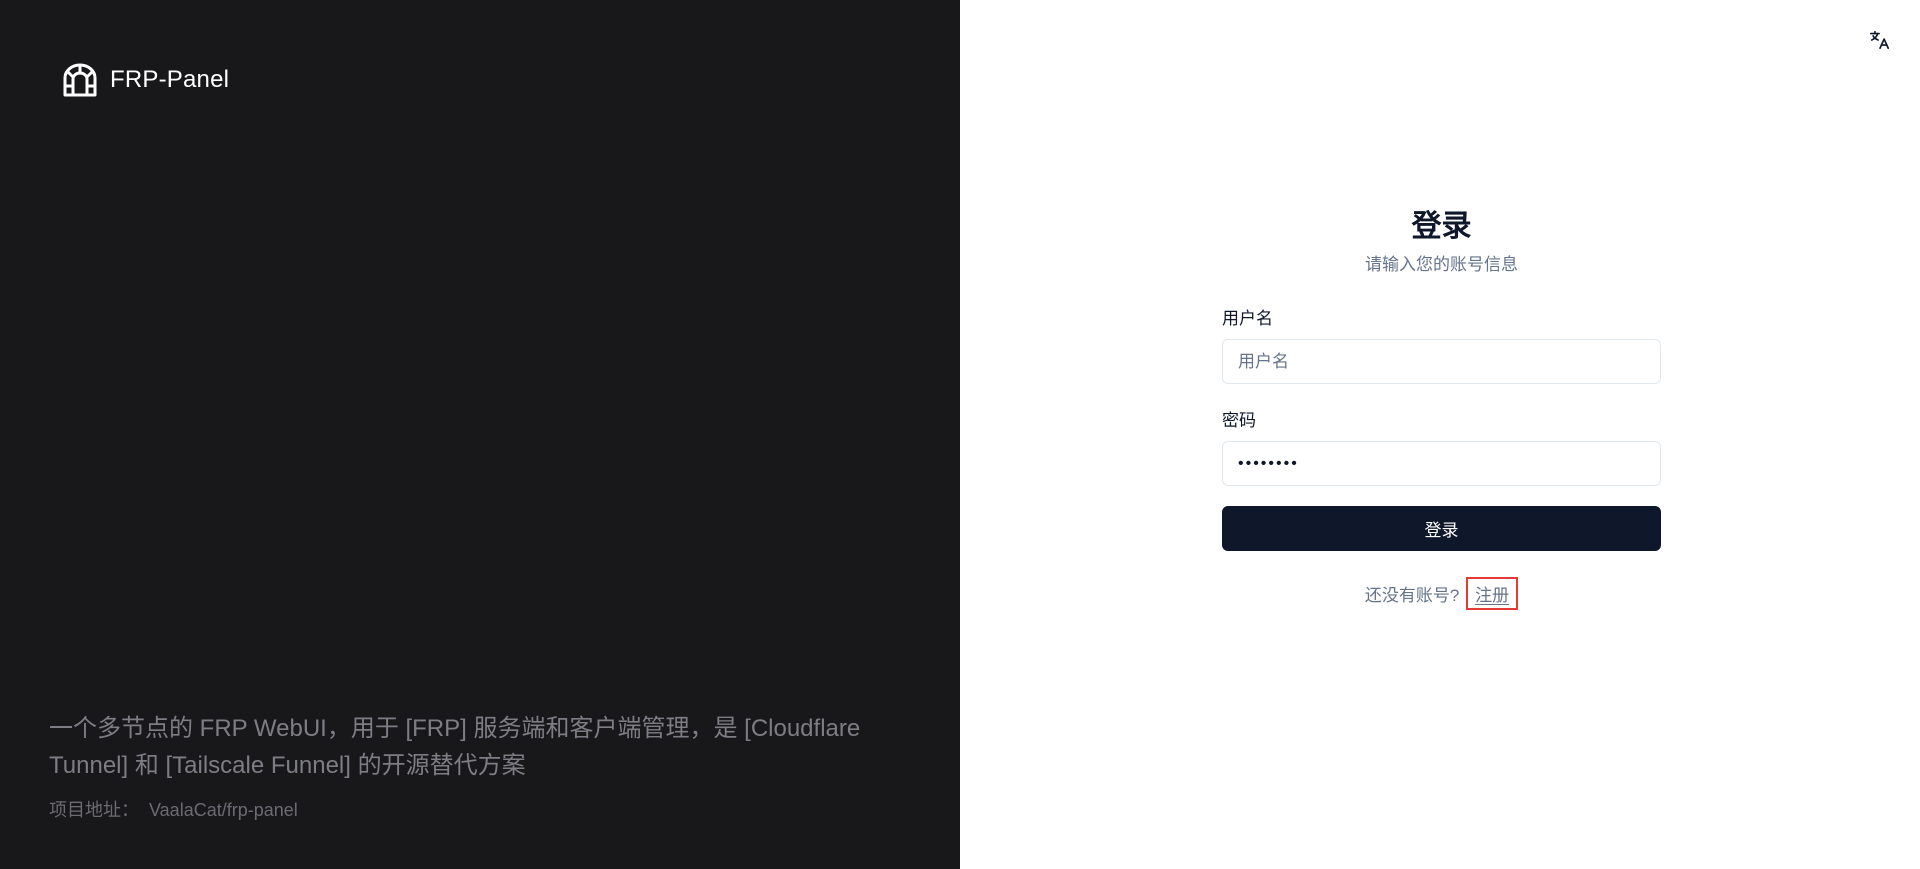 The width and height of the screenshot is (1920, 869). I want to click on brand-name: FRP-Panel, so click(170, 79).